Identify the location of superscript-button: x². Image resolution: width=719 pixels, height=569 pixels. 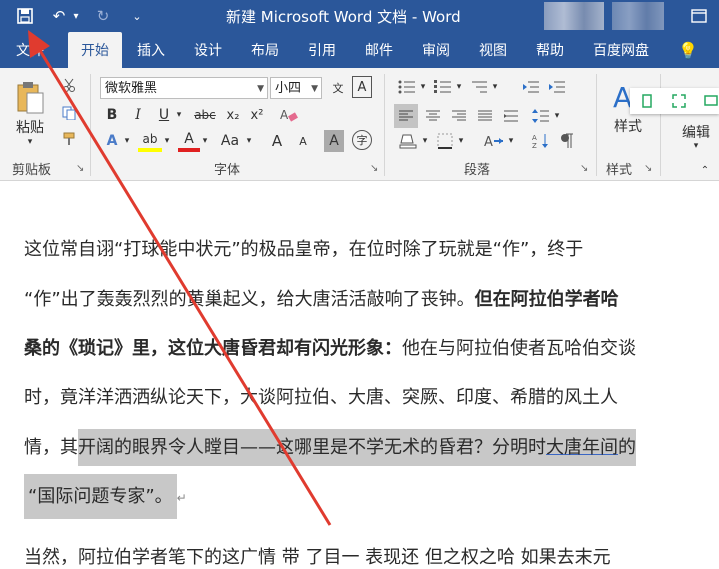
(257, 115).